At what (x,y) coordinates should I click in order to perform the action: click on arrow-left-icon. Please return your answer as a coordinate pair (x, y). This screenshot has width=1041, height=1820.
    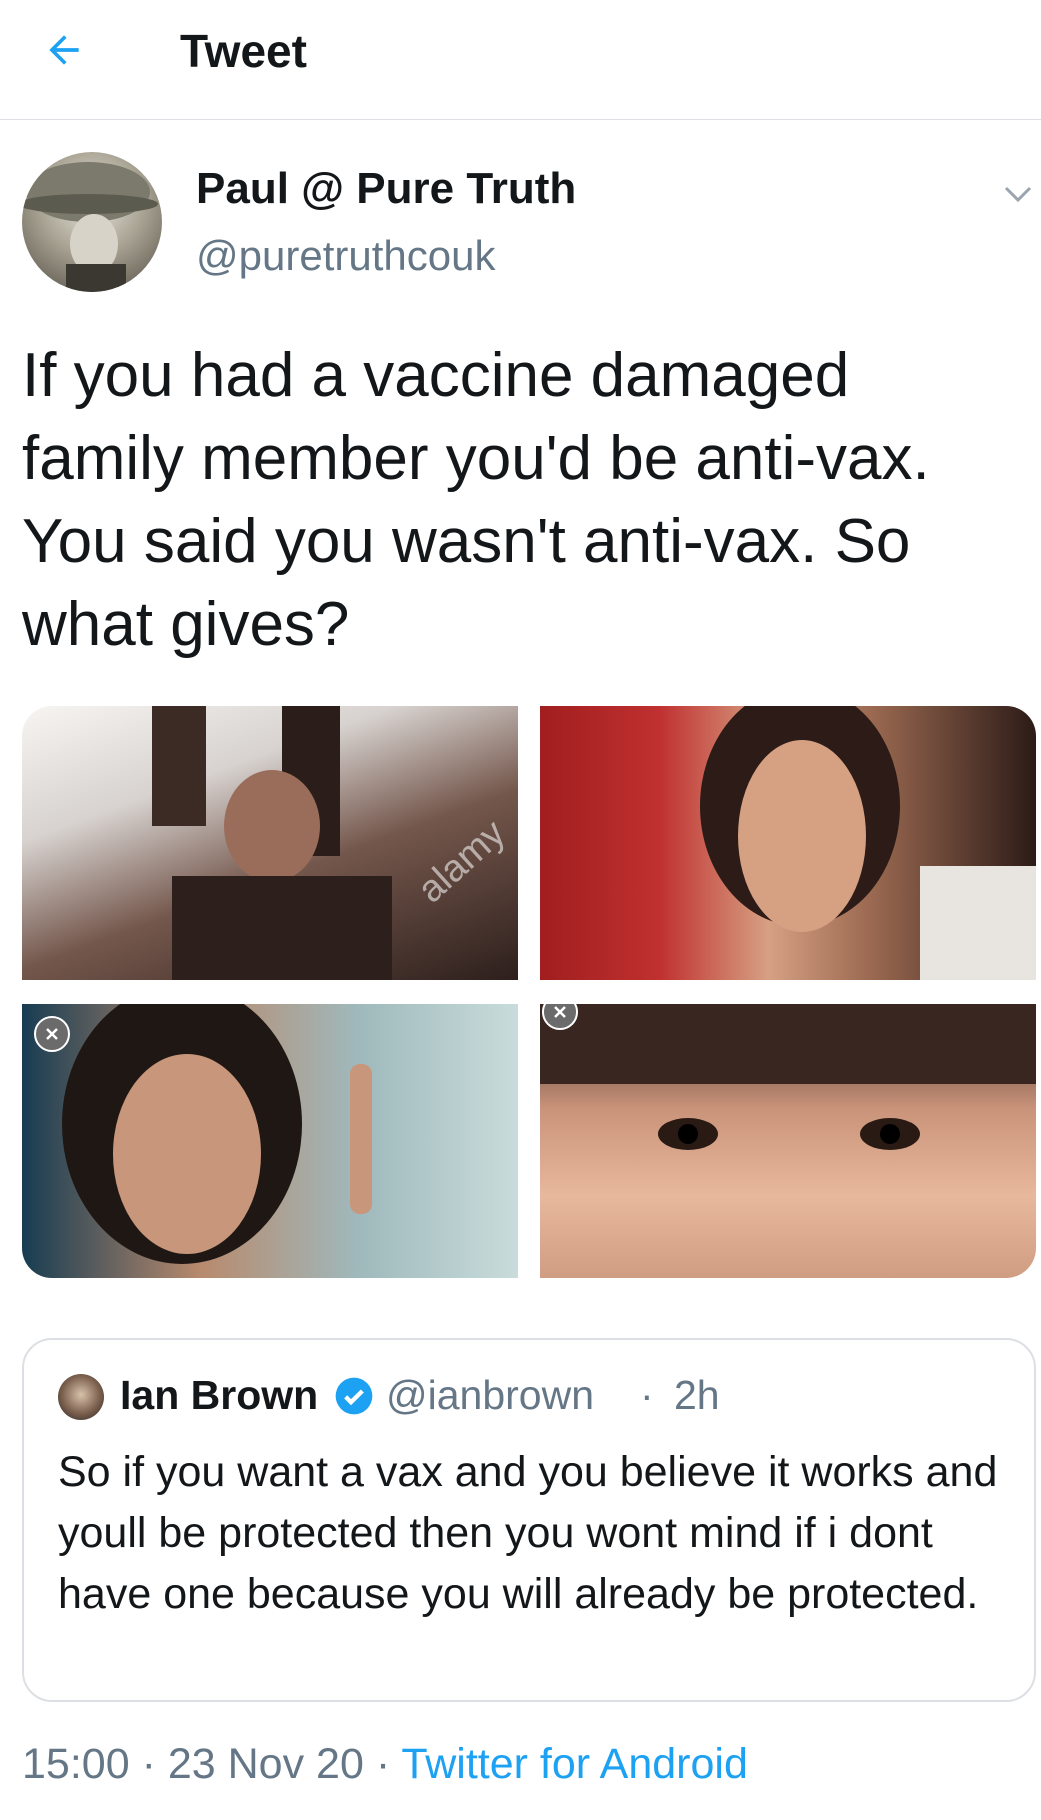
    Looking at the image, I should click on (64, 50).